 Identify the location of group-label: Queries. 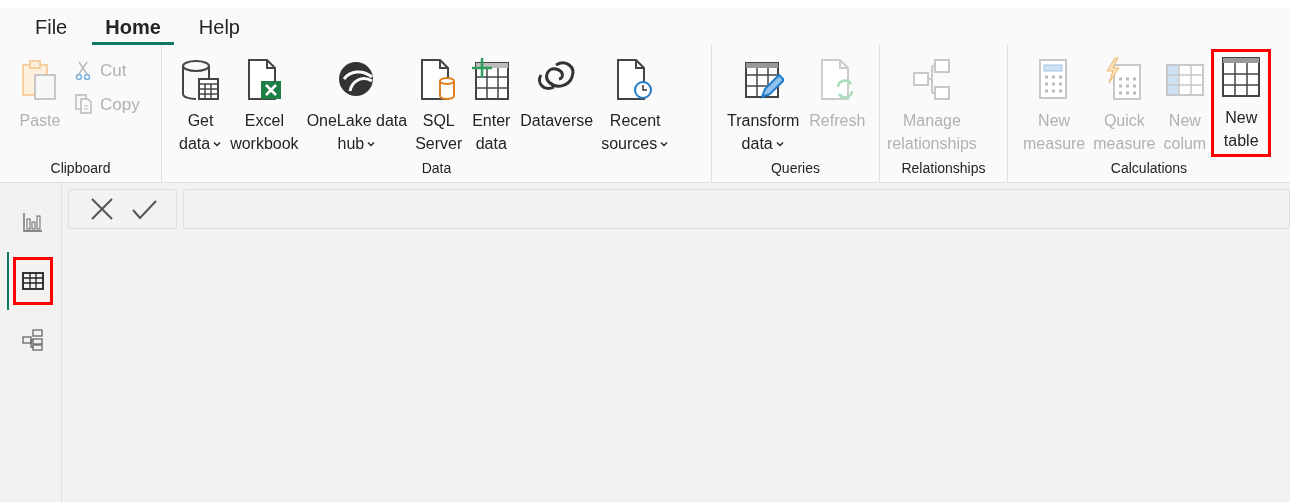
(795, 168).